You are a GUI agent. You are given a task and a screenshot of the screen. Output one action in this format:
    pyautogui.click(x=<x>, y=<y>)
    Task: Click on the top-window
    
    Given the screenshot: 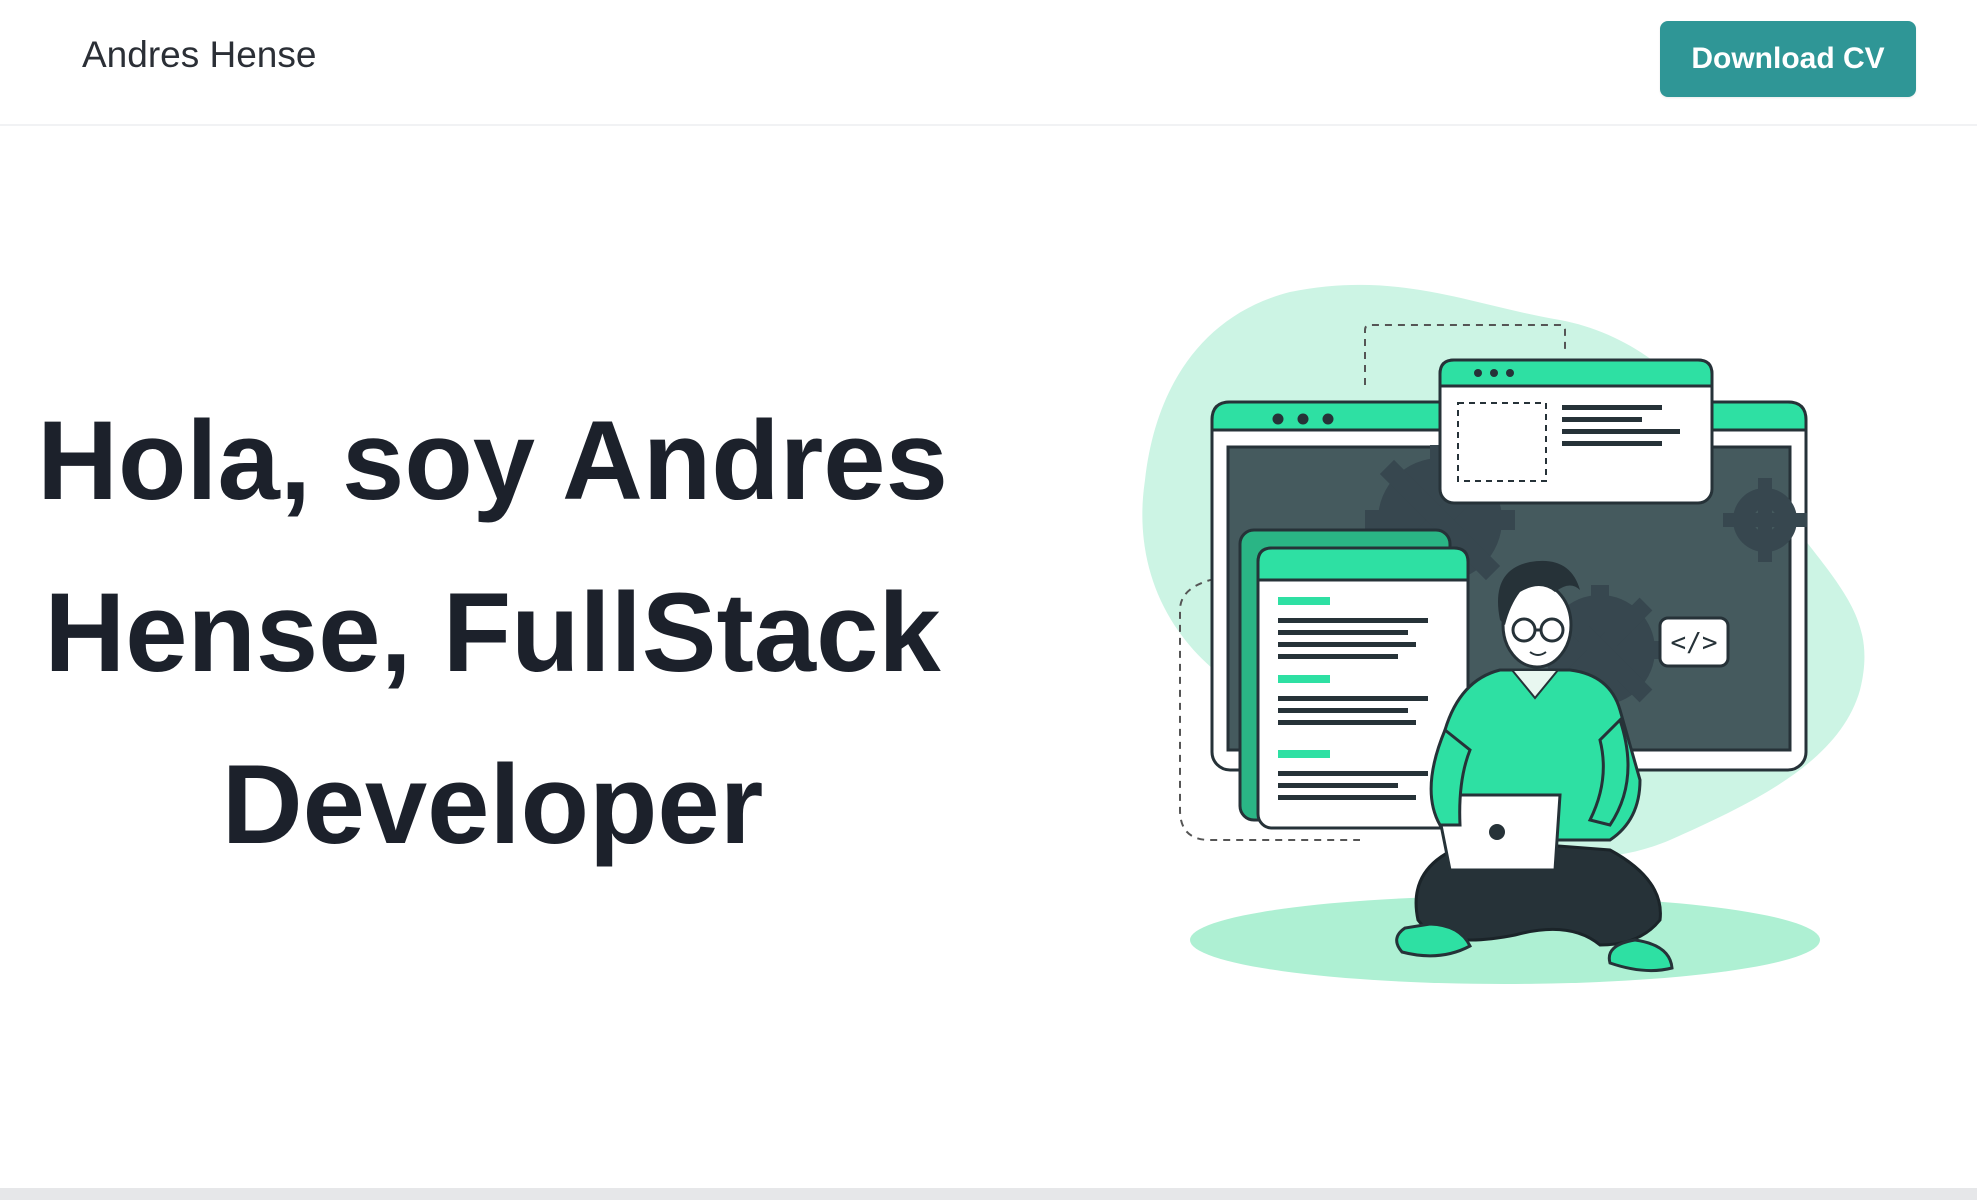 What is the action you would take?
    pyautogui.click(x=1576, y=431)
    